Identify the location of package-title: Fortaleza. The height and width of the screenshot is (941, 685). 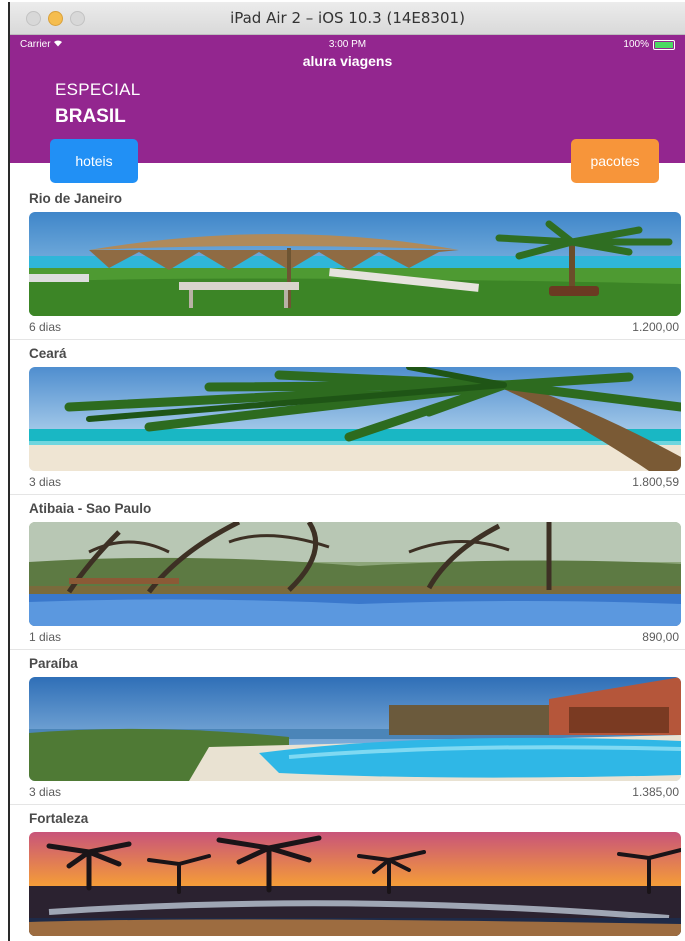
(59, 818).